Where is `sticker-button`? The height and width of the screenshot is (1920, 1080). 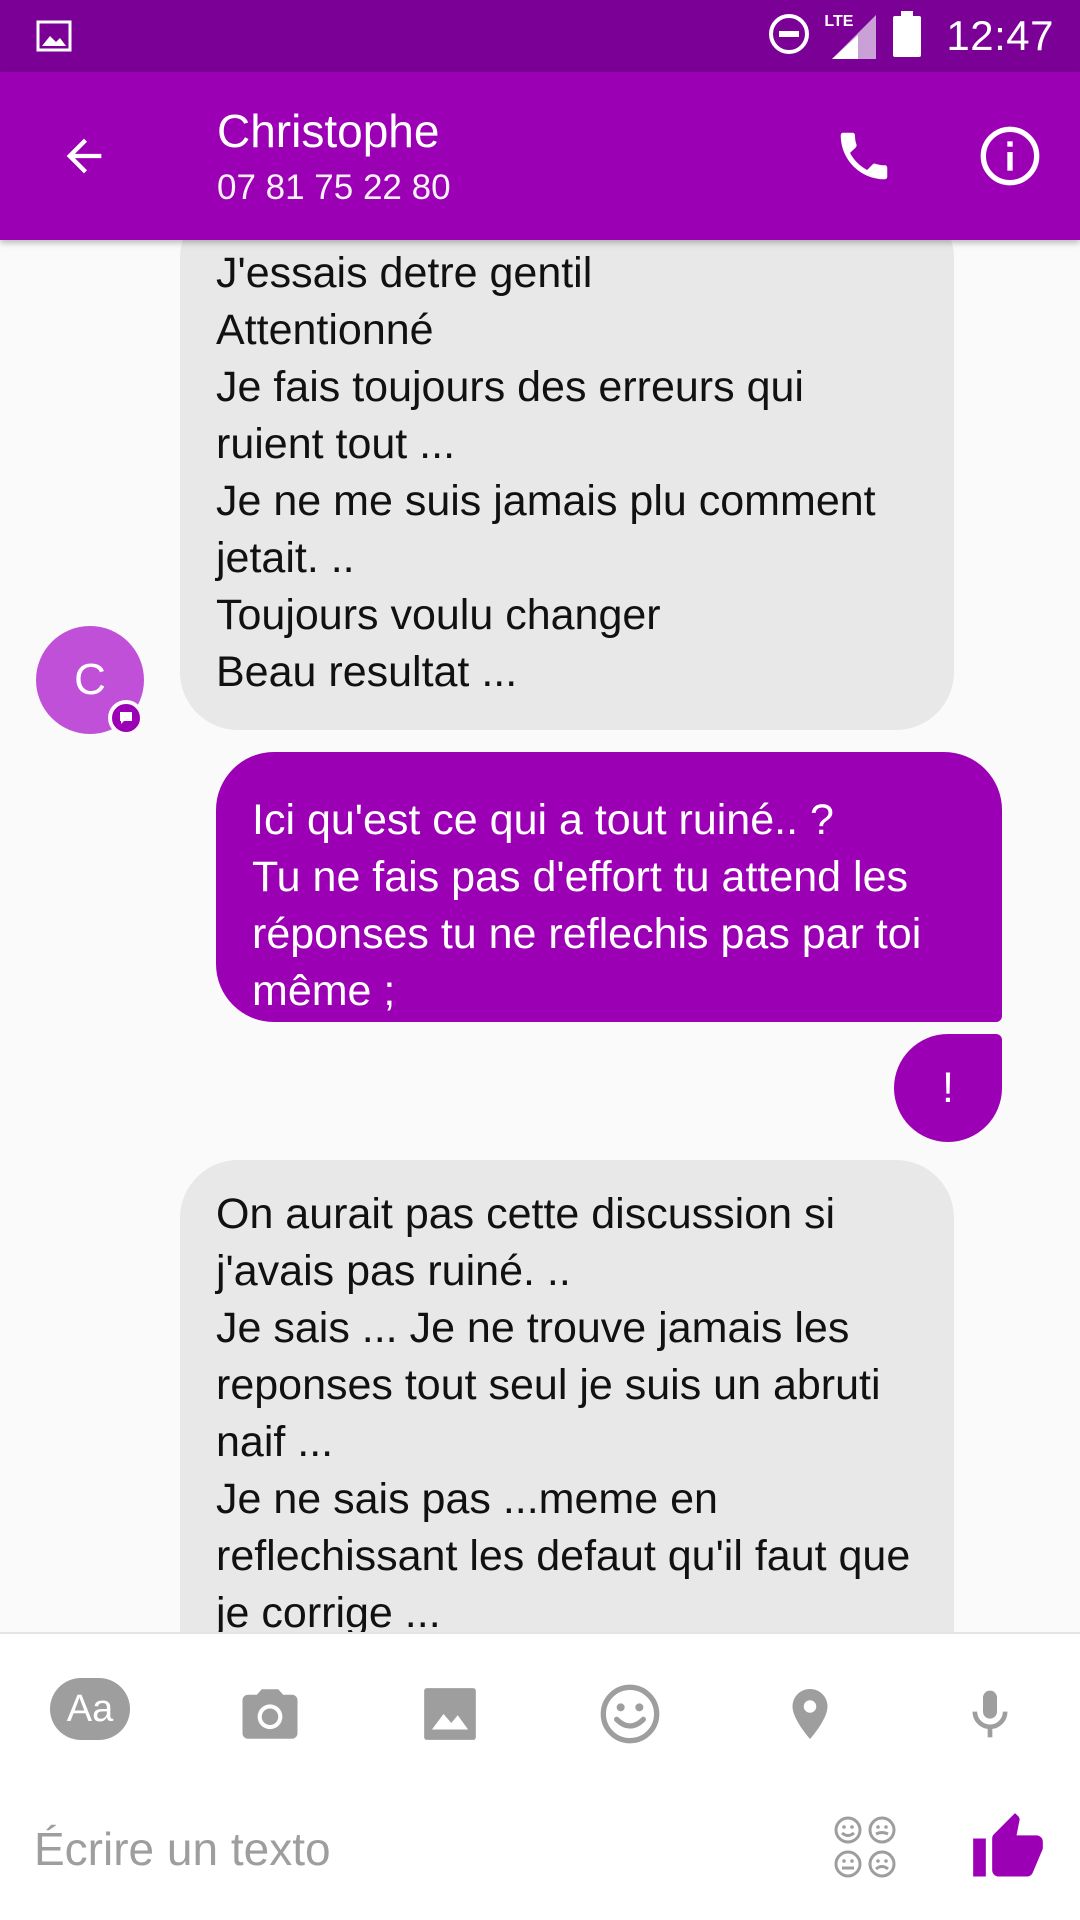
sticker-button is located at coordinates (865, 1847).